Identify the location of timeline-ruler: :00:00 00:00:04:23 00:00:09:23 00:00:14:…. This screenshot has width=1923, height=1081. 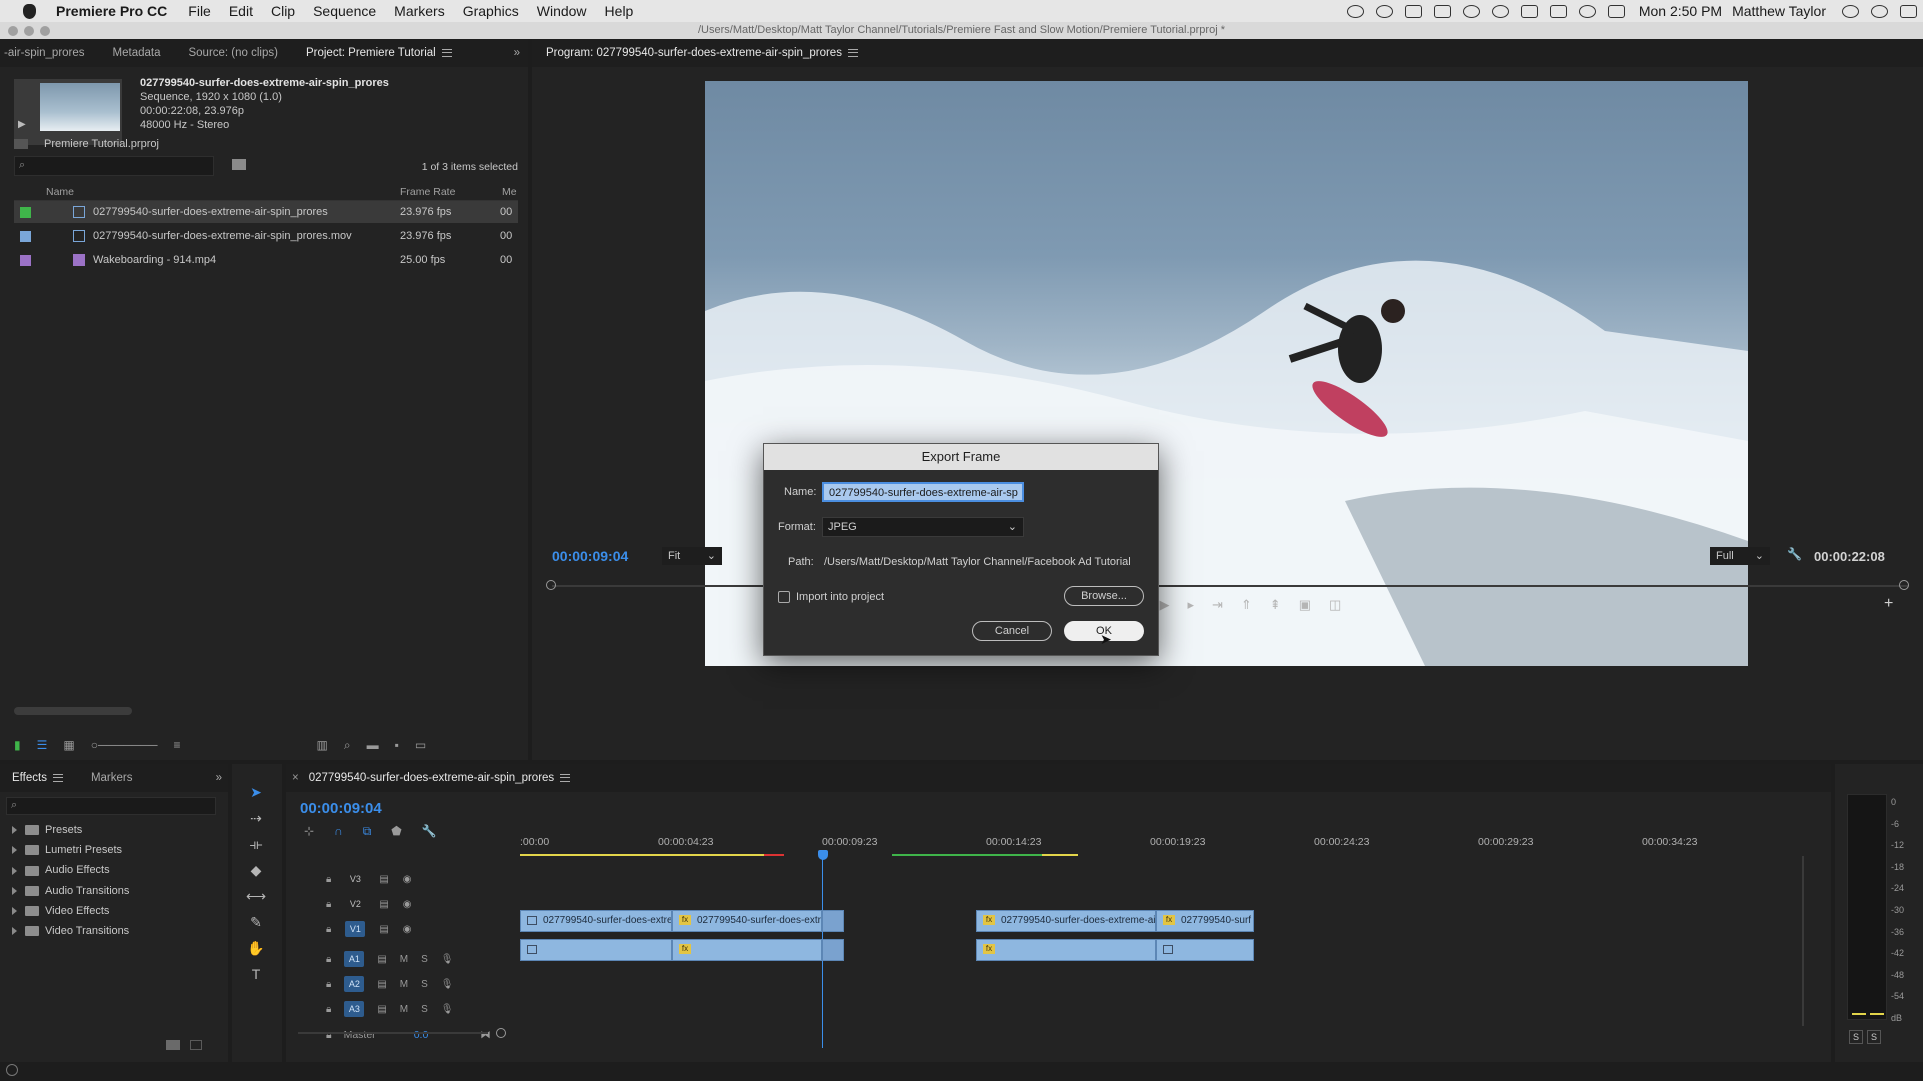
(1140, 844).